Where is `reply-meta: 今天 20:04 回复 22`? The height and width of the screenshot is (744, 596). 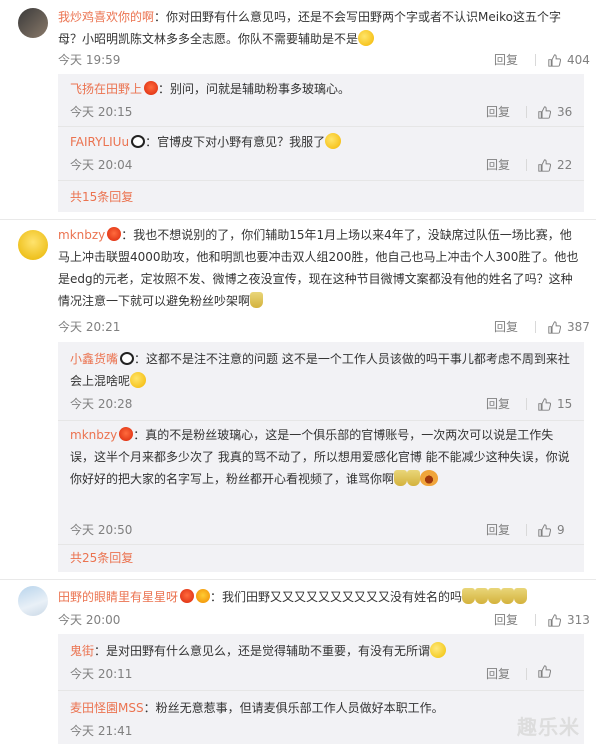
reply-meta: 今天 20:04 回复 22 is located at coordinates (321, 165).